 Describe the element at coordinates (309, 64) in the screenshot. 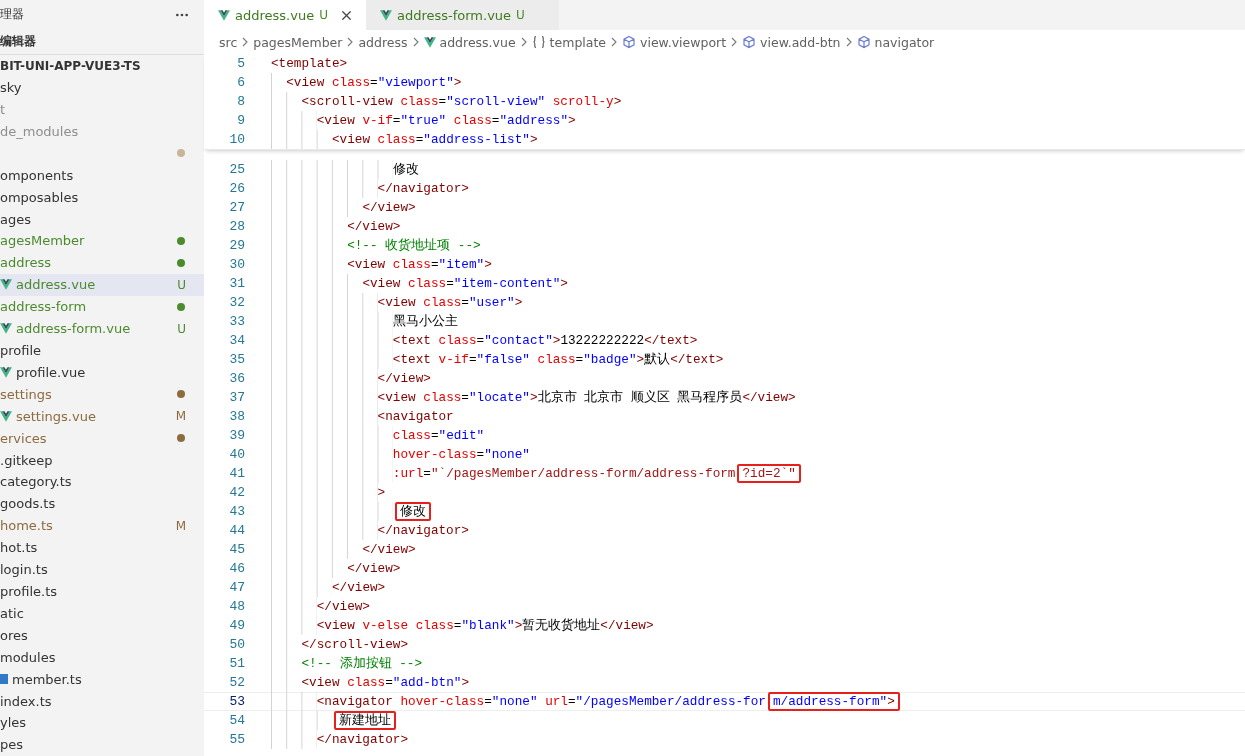

I see `code-line: <template>` at that location.